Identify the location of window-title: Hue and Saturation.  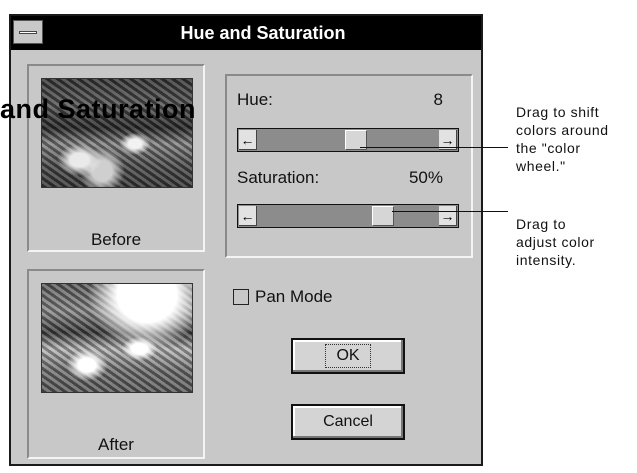
(263, 33).